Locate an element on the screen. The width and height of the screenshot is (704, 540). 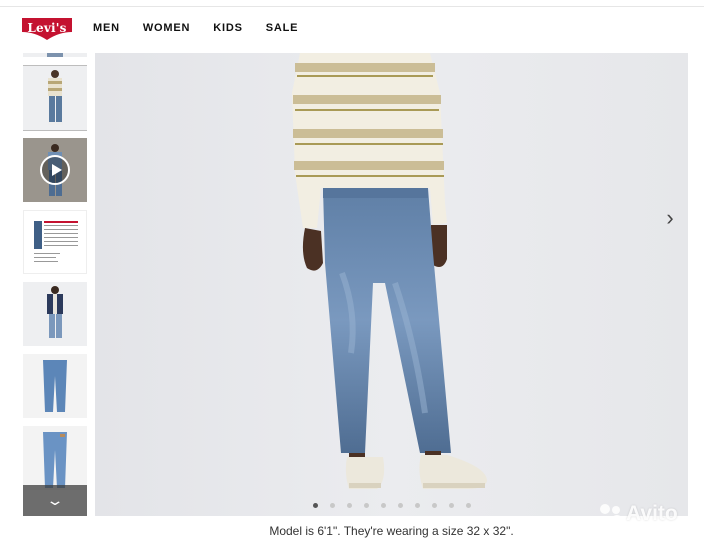
model-jacket-thumb-image is located at coordinates (55, 312).